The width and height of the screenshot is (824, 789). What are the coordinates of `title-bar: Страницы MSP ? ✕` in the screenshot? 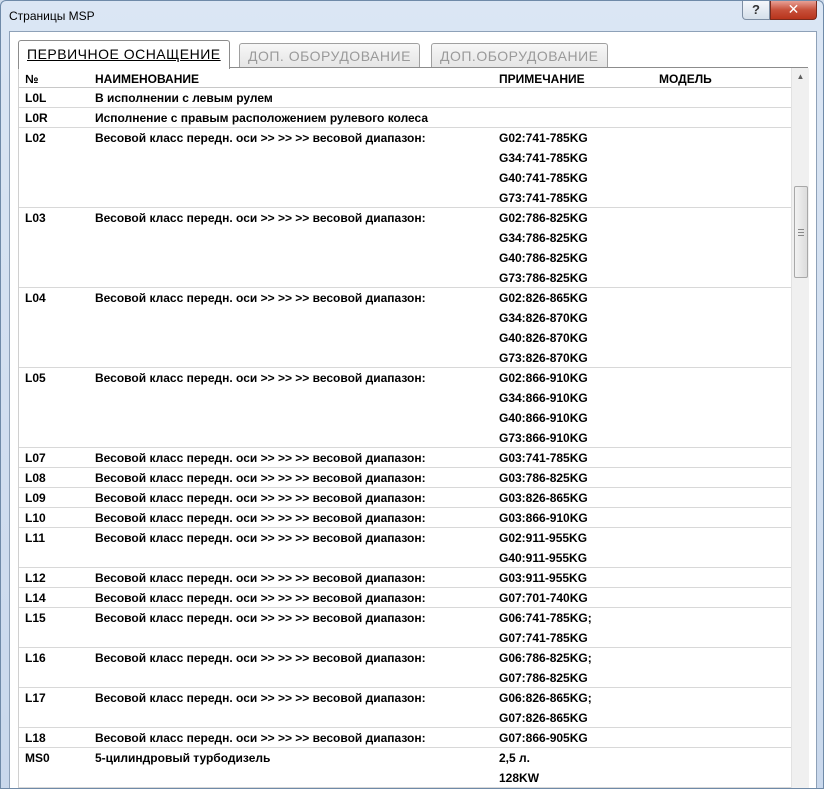 It's located at (412, 16).